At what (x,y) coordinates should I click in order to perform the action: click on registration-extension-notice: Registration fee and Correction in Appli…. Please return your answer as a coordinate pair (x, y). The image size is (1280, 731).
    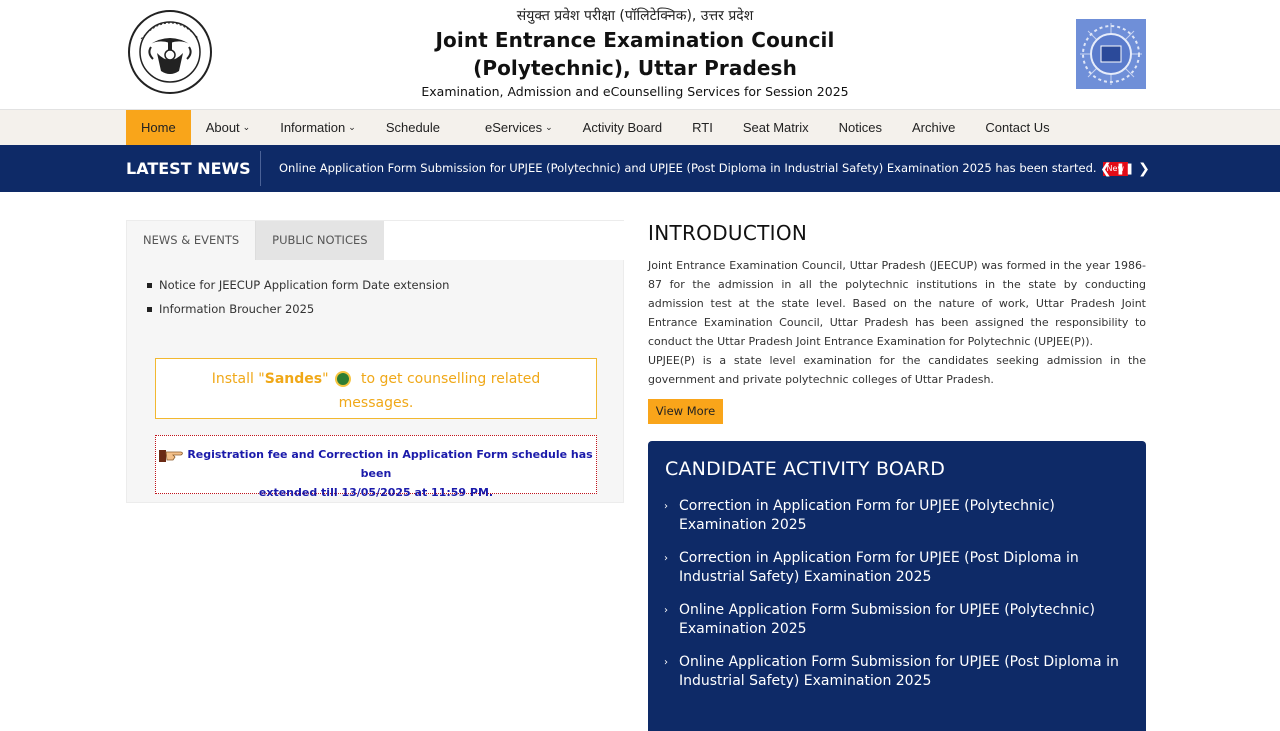
    Looking at the image, I should click on (376, 467).